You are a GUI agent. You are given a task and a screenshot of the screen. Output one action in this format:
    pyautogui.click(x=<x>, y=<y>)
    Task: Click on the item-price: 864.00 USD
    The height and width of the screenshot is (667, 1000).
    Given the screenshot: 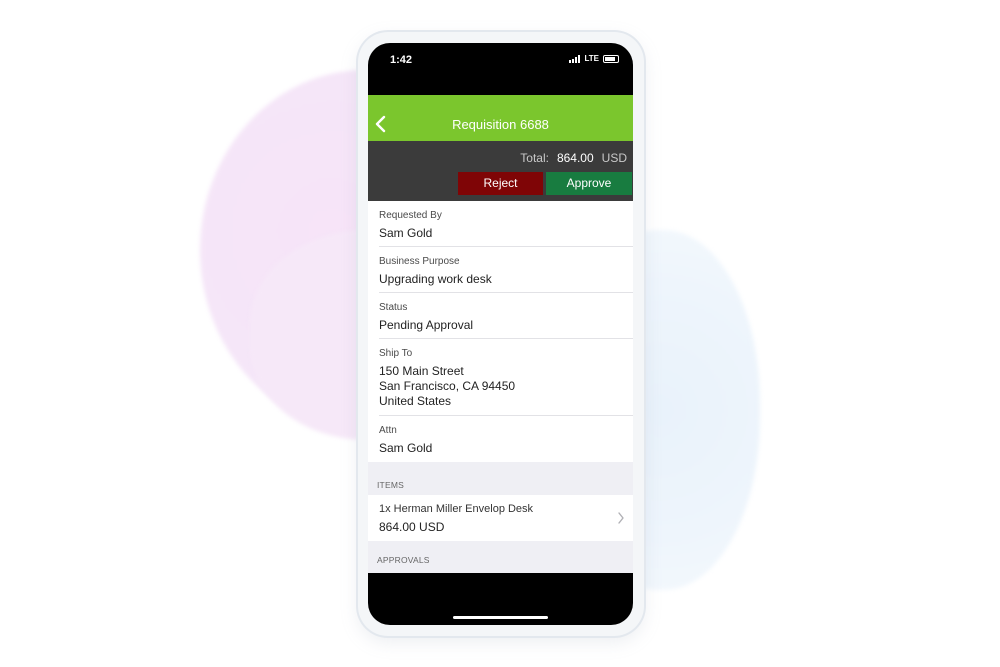 What is the action you would take?
    pyautogui.click(x=412, y=527)
    